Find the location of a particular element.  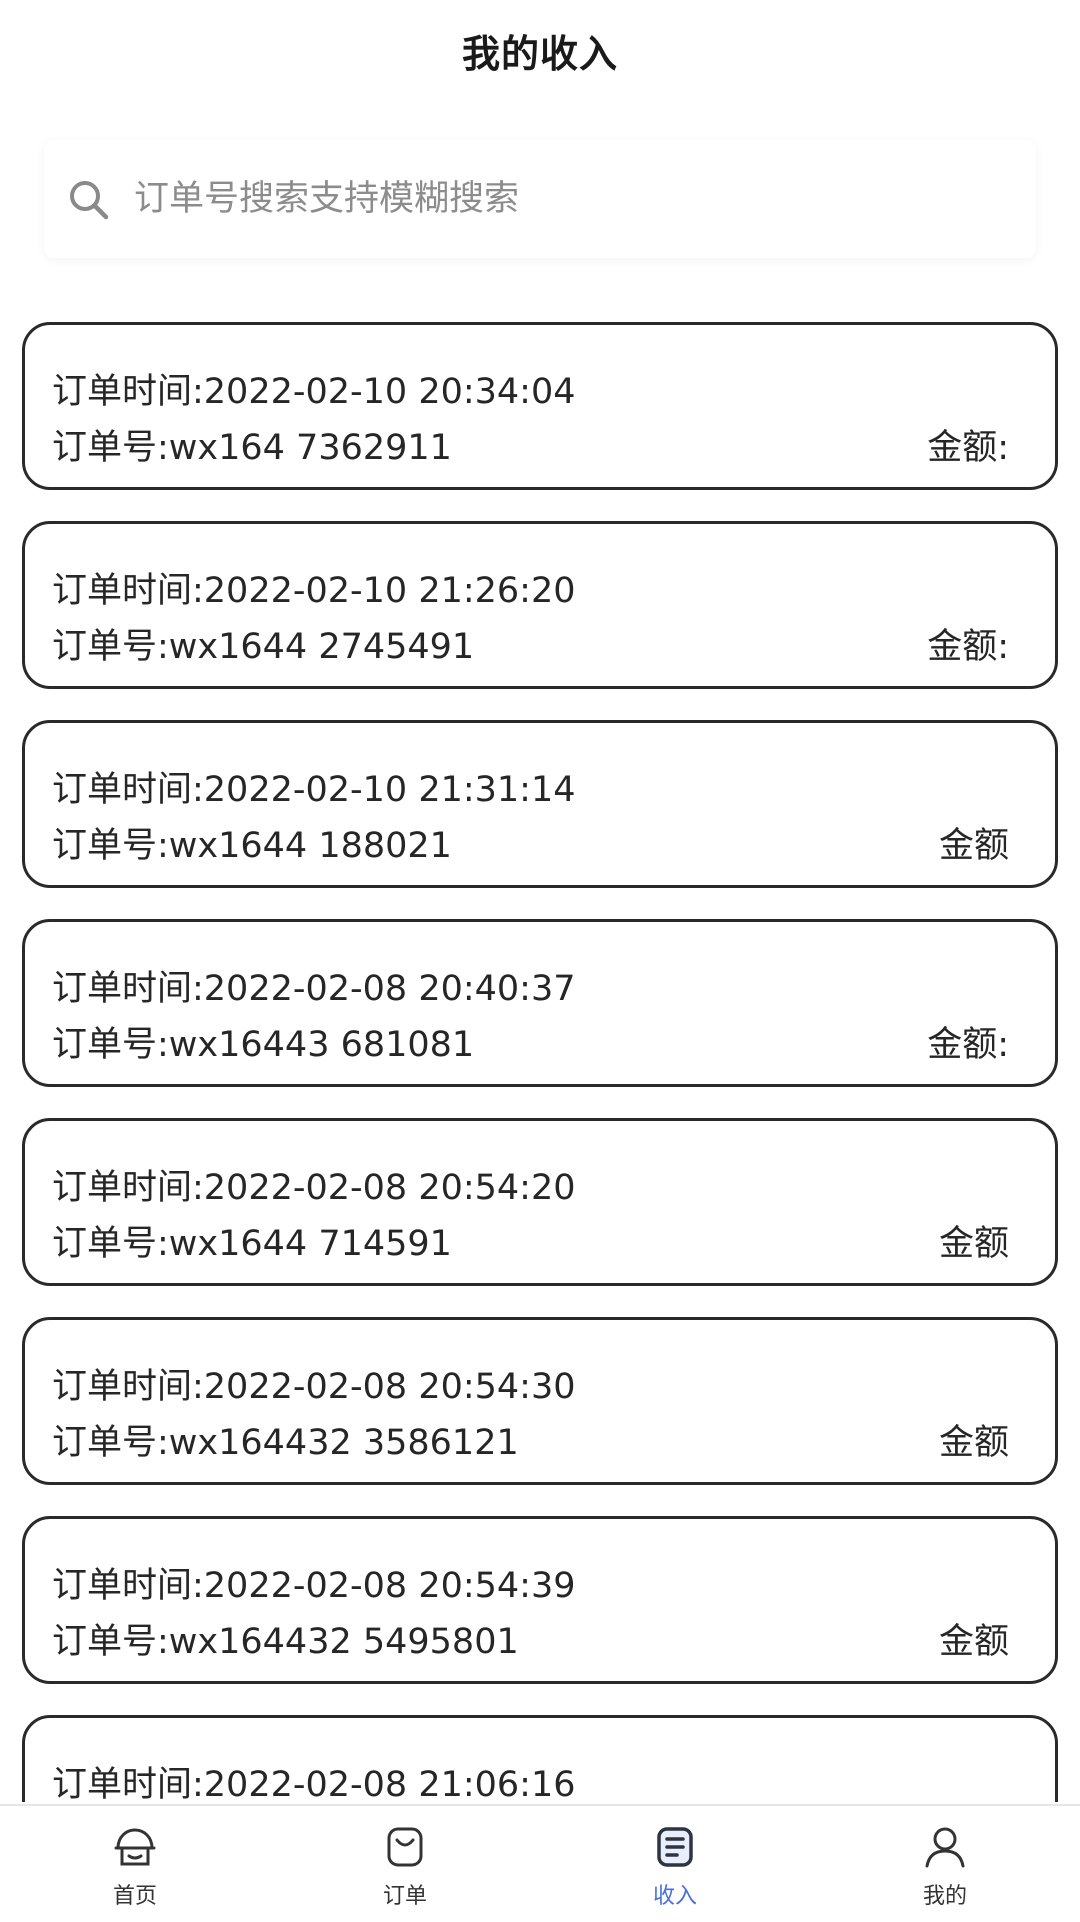

bottom-tab-bar: 首页 订单 收入 我的 is located at coordinates (540, 1863).